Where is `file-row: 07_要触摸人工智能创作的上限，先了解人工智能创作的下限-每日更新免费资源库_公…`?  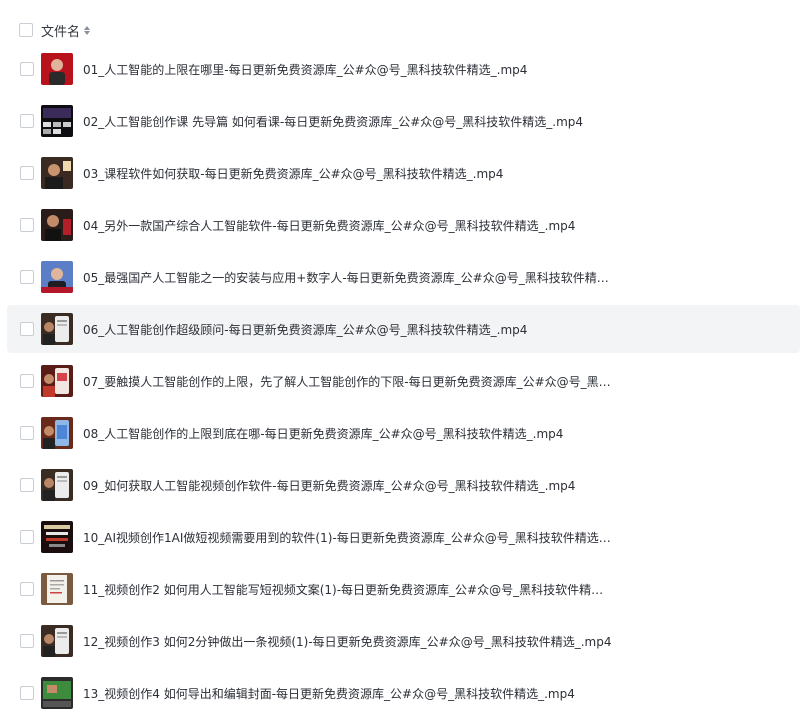 file-row: 07_要触摸人工智能创作的上限，先了解人工智能创作的下限-每日更新免费资源库_公… is located at coordinates (403, 381).